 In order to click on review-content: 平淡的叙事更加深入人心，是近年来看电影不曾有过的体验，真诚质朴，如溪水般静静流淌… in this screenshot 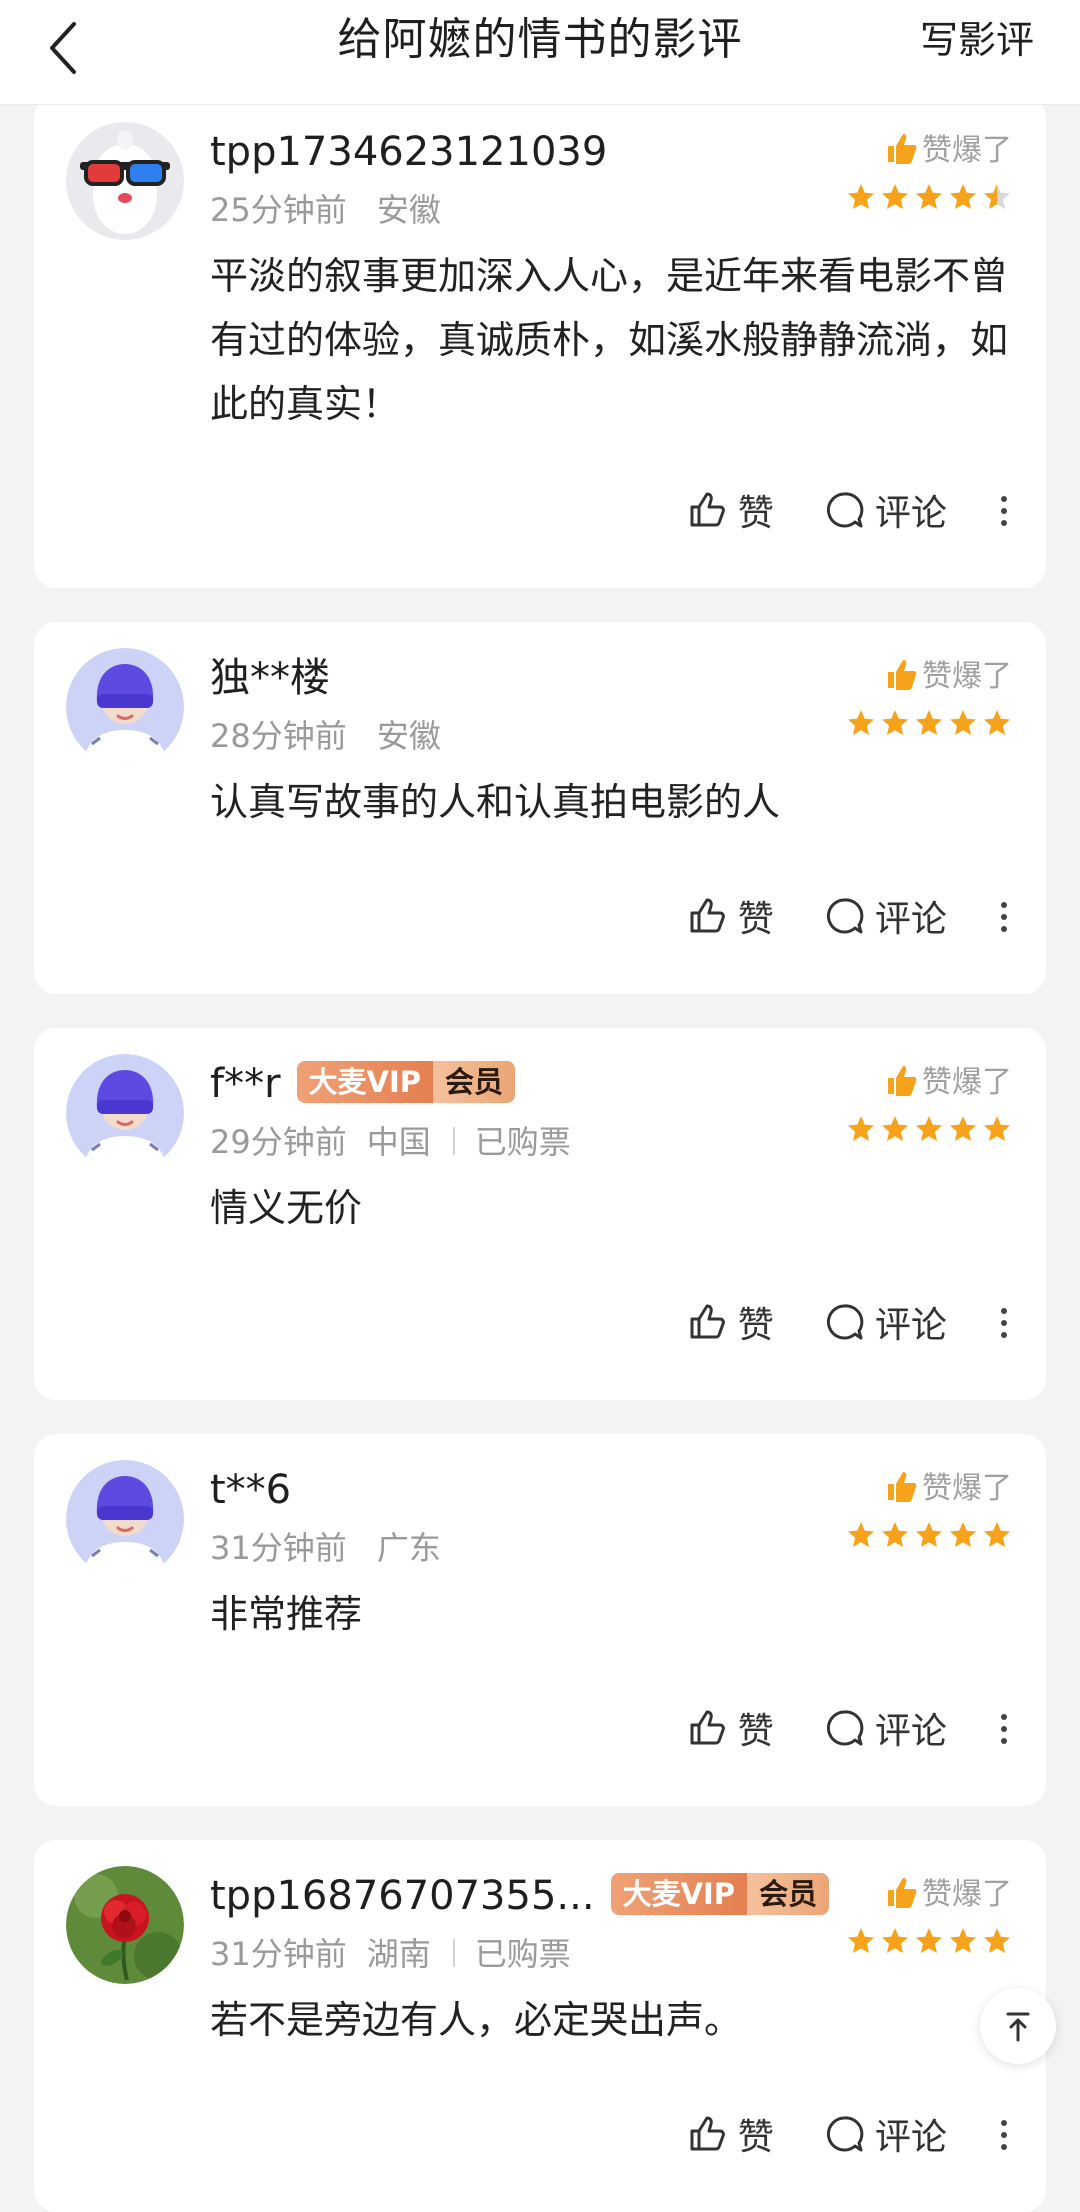, I will do `click(615, 340)`.